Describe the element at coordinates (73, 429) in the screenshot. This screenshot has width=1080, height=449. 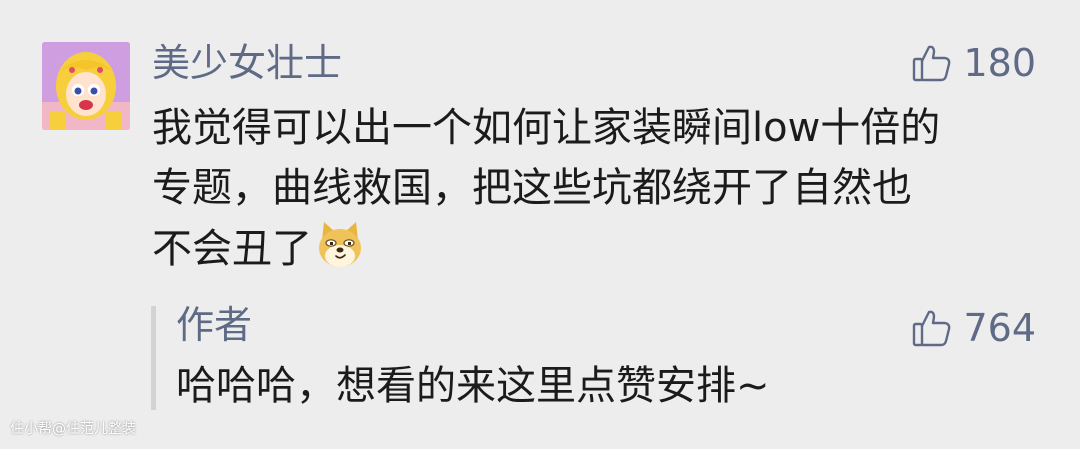
I see `watermark-text: 住小帮@住范儿整装` at that location.